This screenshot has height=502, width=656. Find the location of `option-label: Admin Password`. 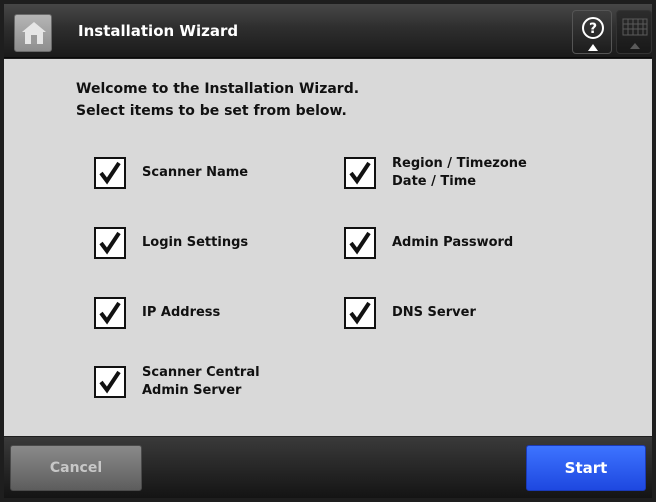

option-label: Admin Password is located at coordinates (453, 242).